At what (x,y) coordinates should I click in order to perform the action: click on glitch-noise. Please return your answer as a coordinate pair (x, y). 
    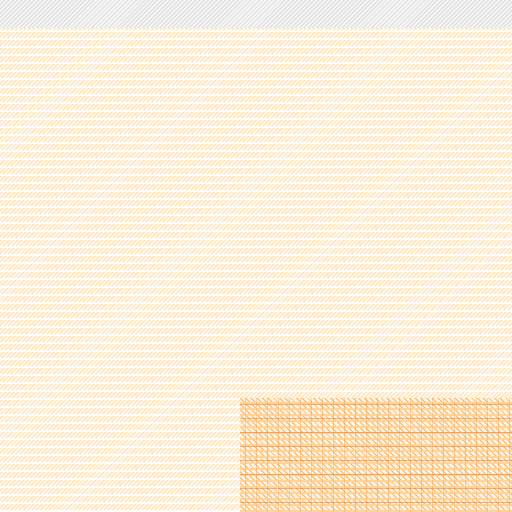
    Looking at the image, I should click on (376, 455).